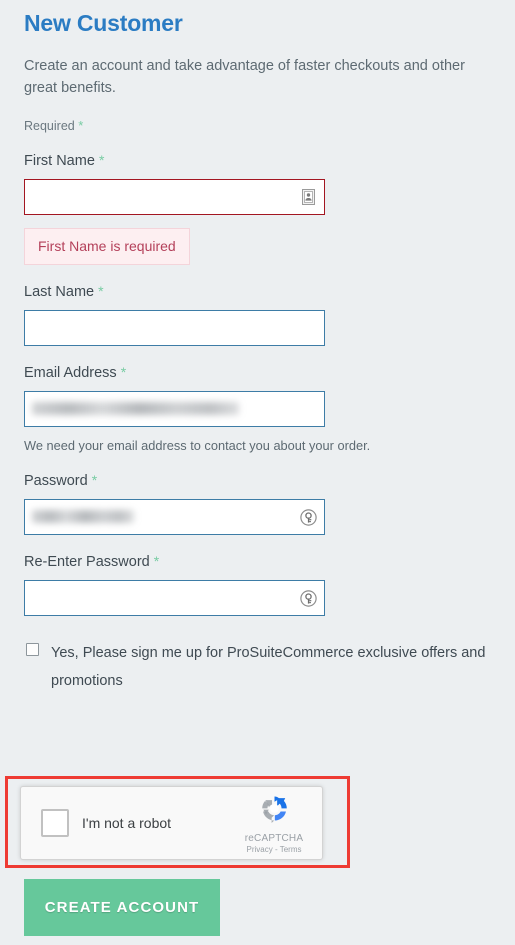 The width and height of the screenshot is (515, 945). I want to click on password-label: Password *, so click(257, 485).